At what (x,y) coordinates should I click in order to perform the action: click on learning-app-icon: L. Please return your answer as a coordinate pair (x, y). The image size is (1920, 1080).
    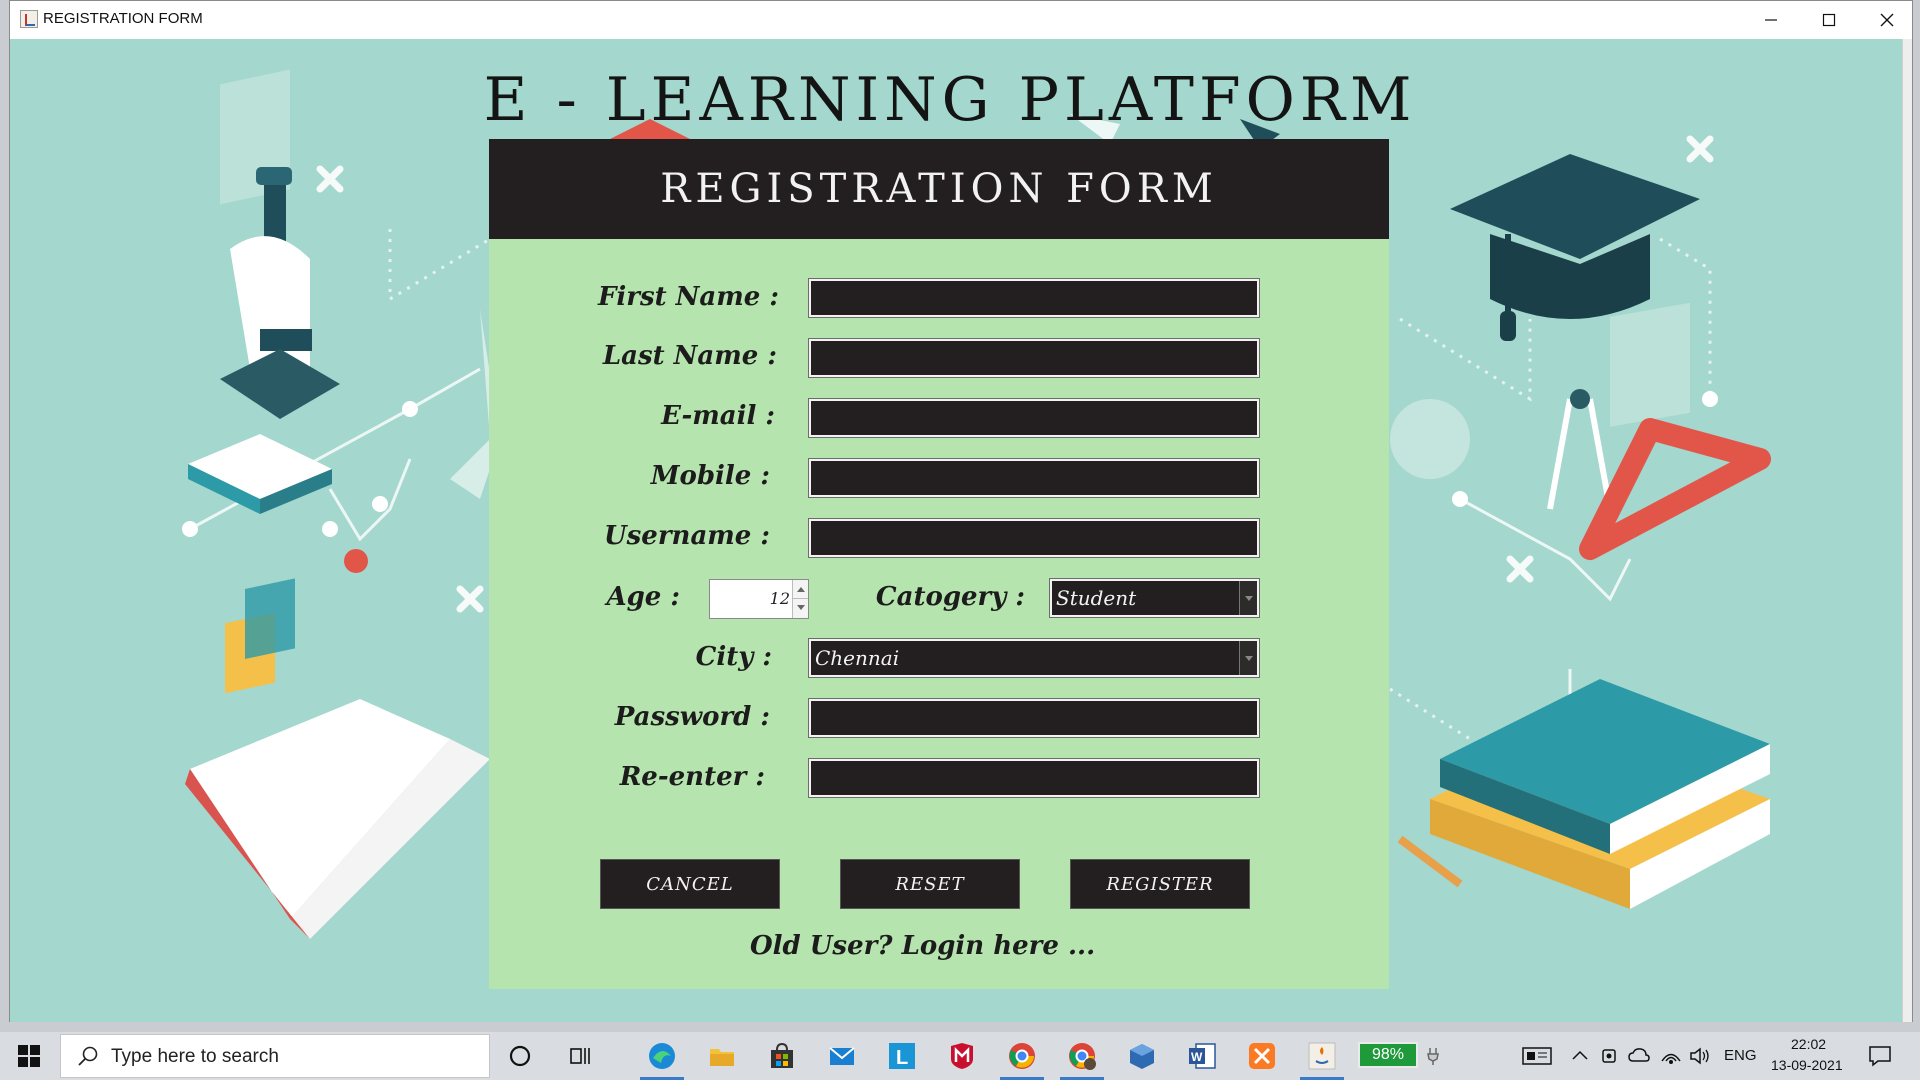
    Looking at the image, I should click on (902, 1056).